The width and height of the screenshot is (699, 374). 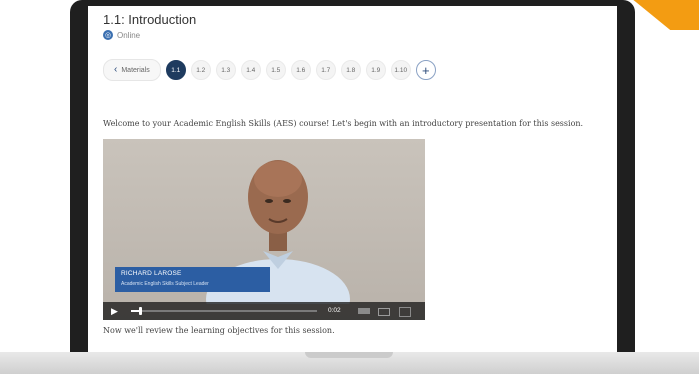 I want to click on materials-label: Materials, so click(x=135, y=70).